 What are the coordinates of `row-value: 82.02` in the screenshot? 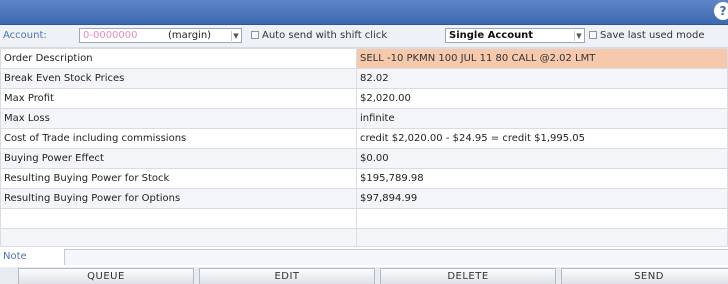 It's located at (542, 78).